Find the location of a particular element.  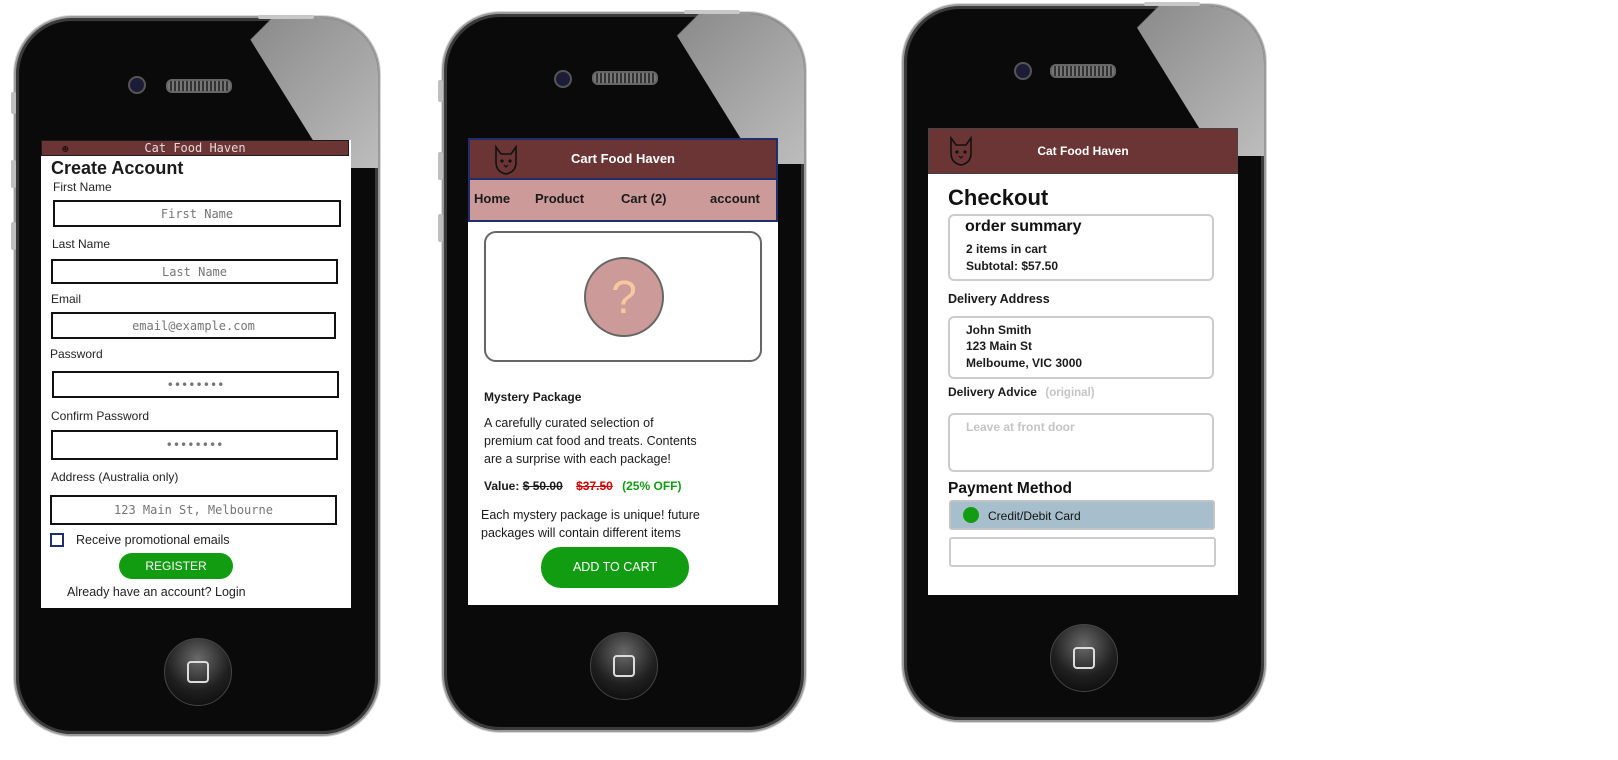

brand-name: Cart Food Haven is located at coordinates (622, 158).